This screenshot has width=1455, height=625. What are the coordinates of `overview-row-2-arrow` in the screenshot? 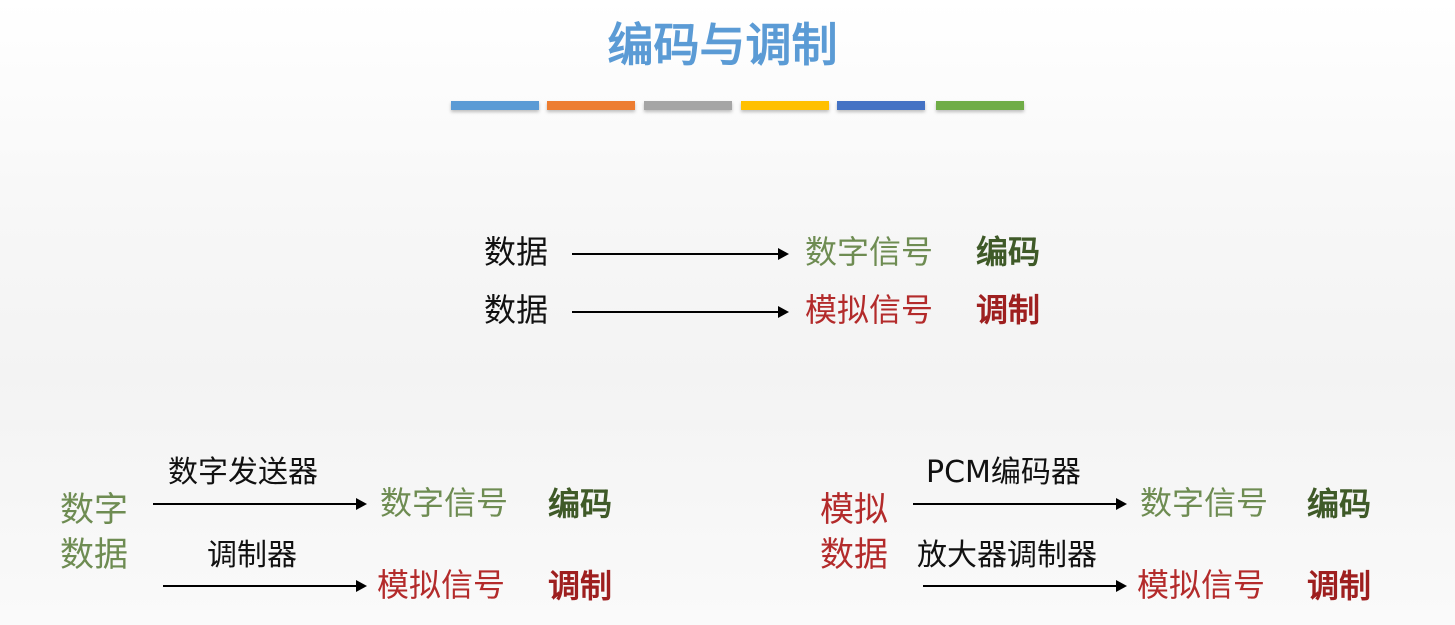 It's located at (680, 312).